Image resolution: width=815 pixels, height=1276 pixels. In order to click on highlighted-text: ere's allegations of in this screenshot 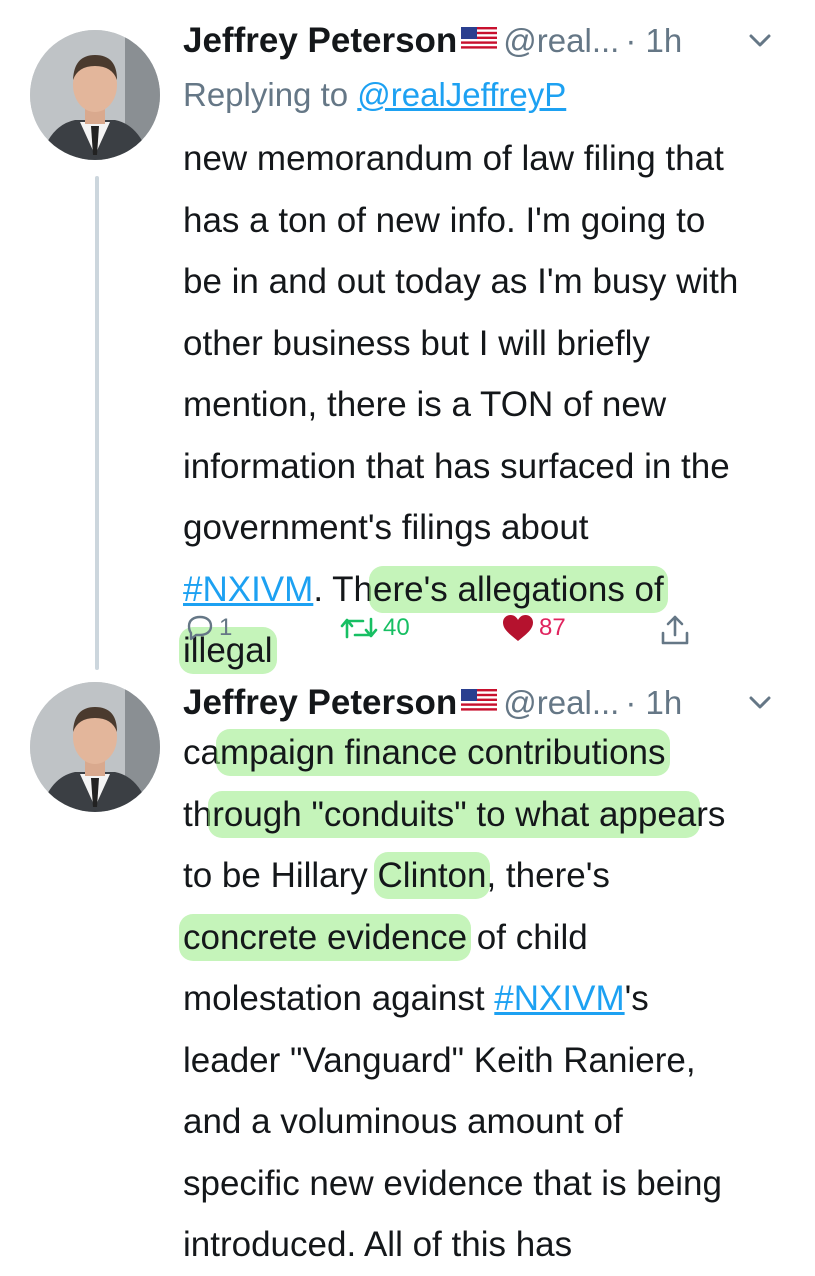, I will do `click(518, 589)`.